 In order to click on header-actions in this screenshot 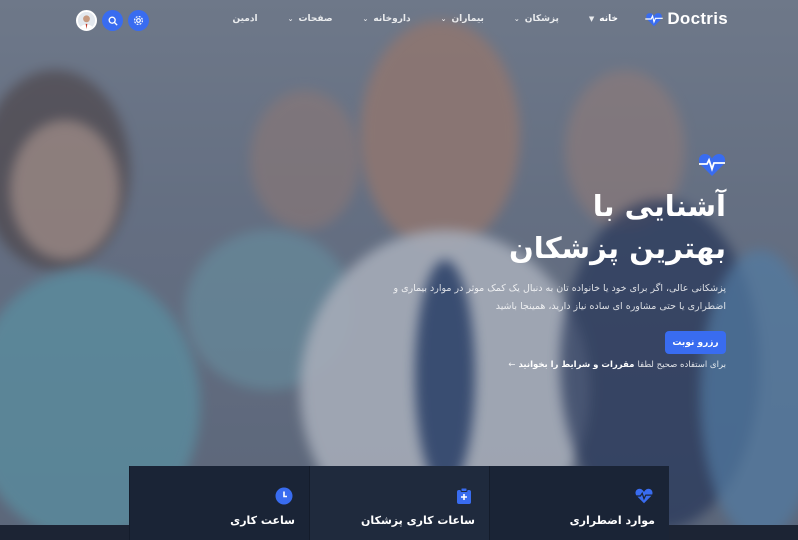, I will do `click(112, 20)`.